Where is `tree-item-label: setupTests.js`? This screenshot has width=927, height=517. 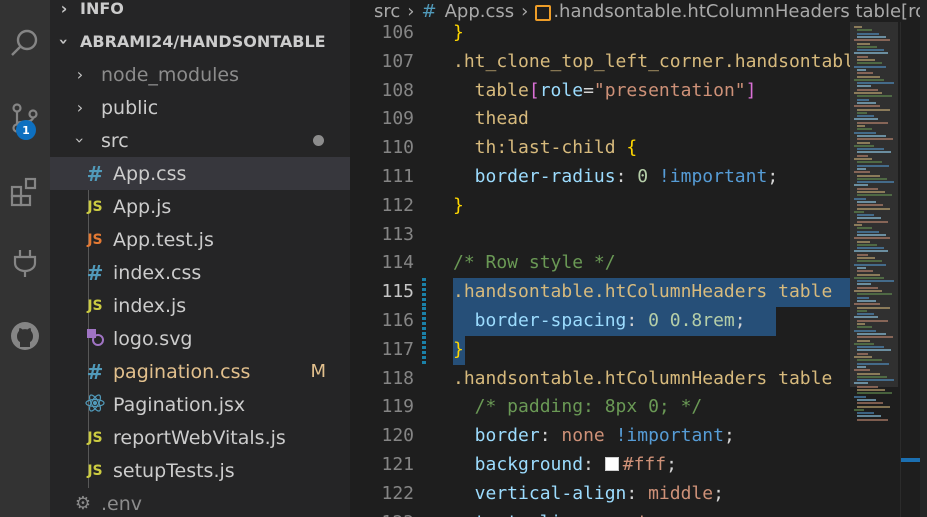
tree-item-label: setupTests.js is located at coordinates (174, 470).